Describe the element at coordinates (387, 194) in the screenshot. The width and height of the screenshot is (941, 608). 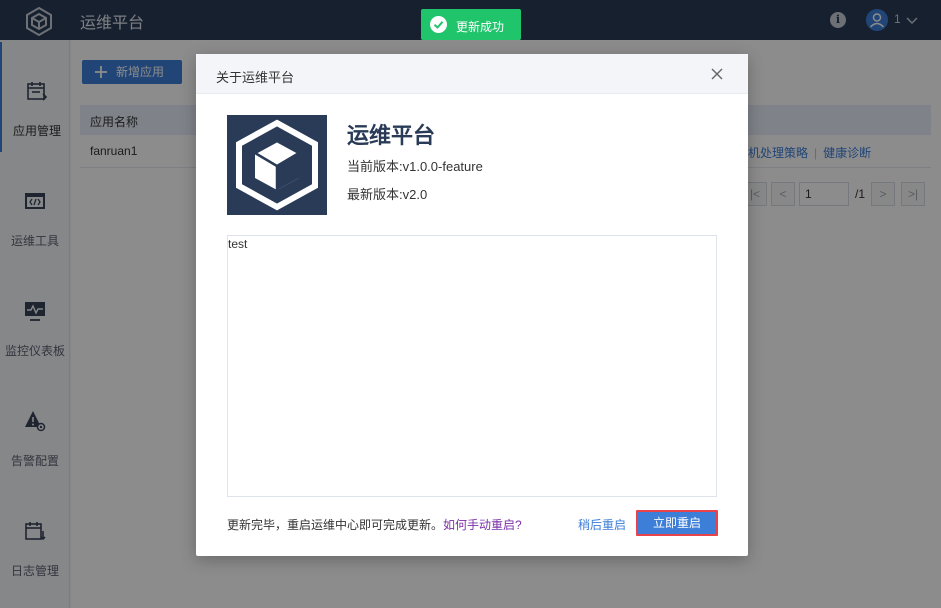
I see `latest-version: 最新版本:v2.0` at that location.